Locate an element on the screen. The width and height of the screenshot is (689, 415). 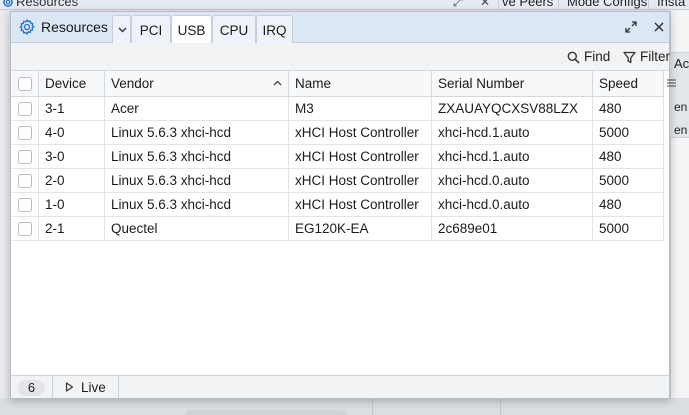
dialog-toolbar: Find Filter is located at coordinates (341, 57).